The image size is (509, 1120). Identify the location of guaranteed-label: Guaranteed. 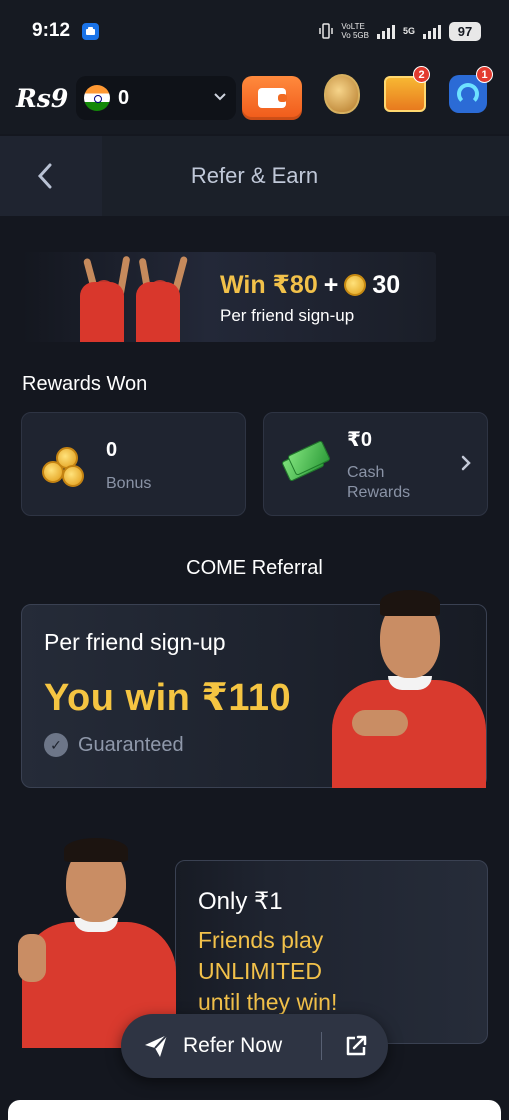
(131, 744).